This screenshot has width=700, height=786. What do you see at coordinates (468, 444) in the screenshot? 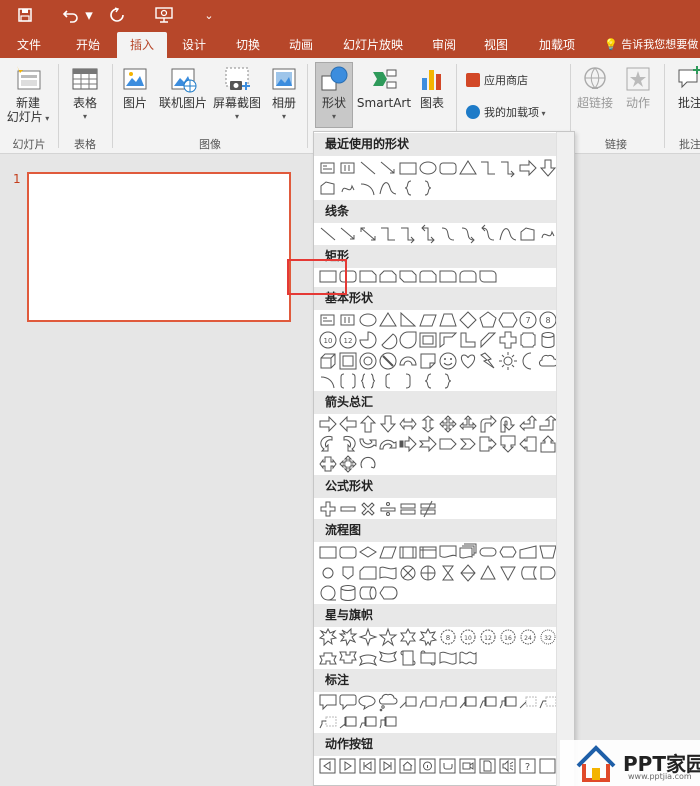
I see `chevron-arrow-shape-icon` at bounding box center [468, 444].